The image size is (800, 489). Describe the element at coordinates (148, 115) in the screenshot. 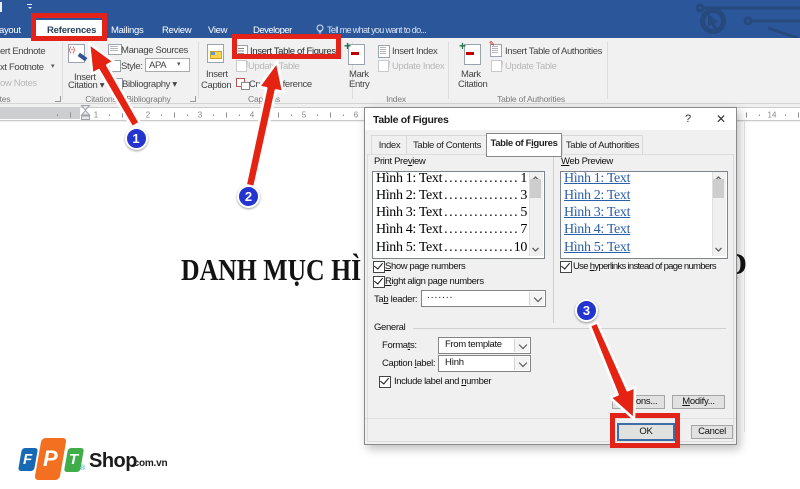

I see `svg-text: 2` at that location.